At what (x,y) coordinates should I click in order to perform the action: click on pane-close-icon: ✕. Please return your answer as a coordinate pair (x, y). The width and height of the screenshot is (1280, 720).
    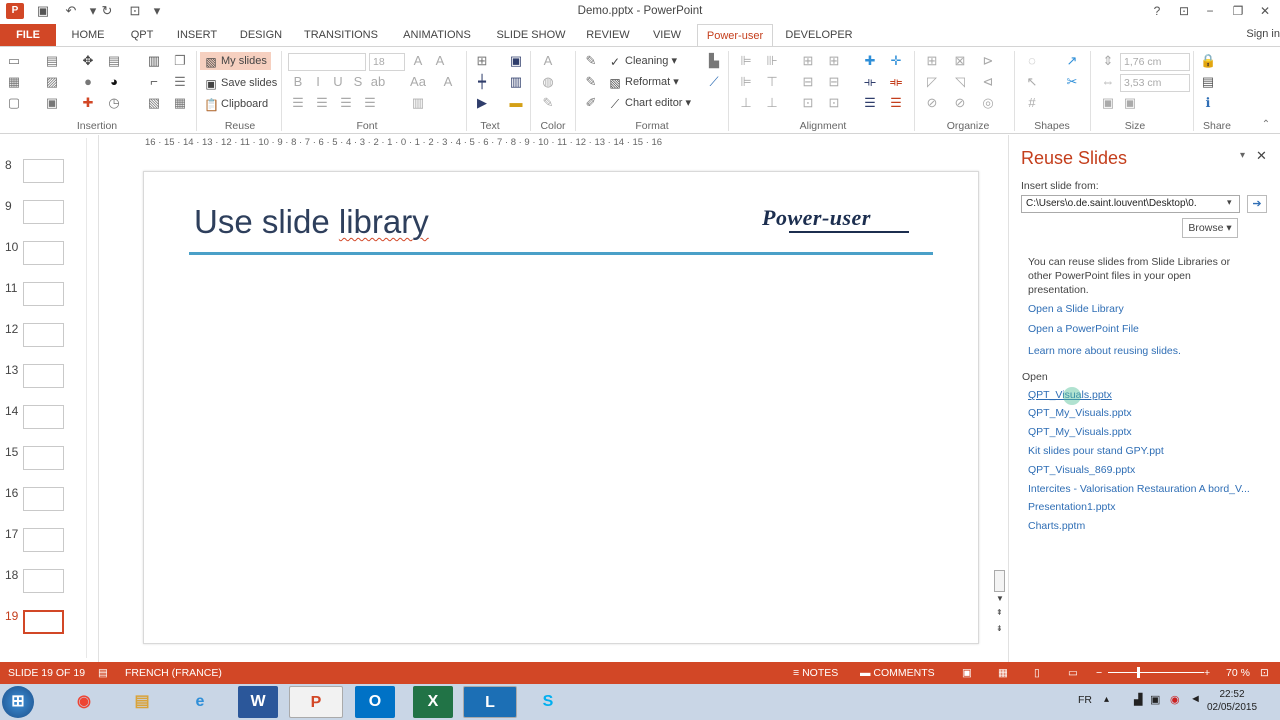
    Looking at the image, I should click on (1261, 156).